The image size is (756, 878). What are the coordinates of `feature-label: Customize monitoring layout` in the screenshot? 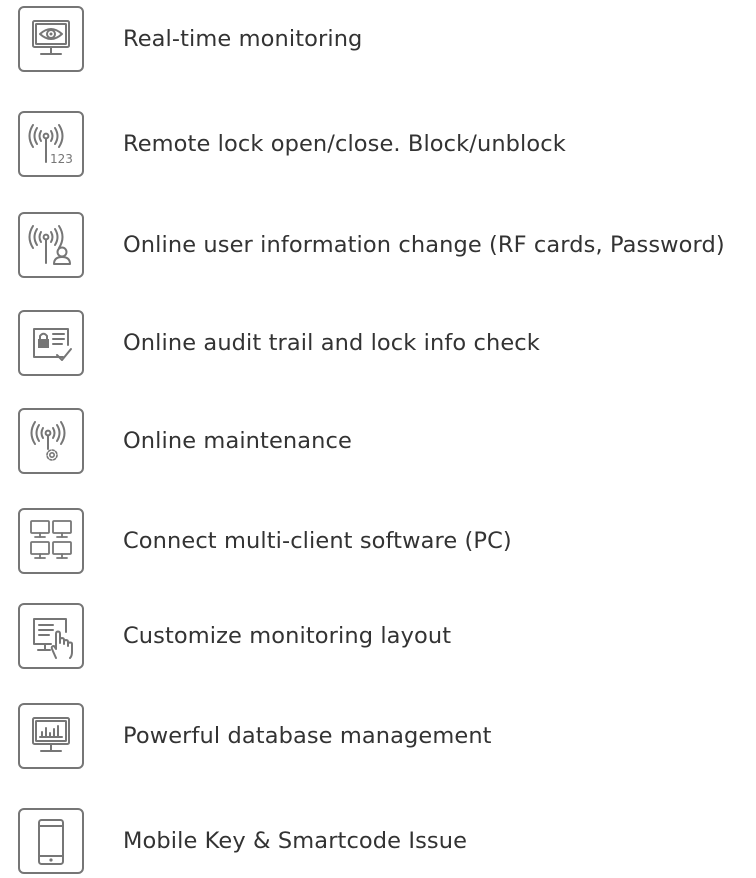 It's located at (287, 636).